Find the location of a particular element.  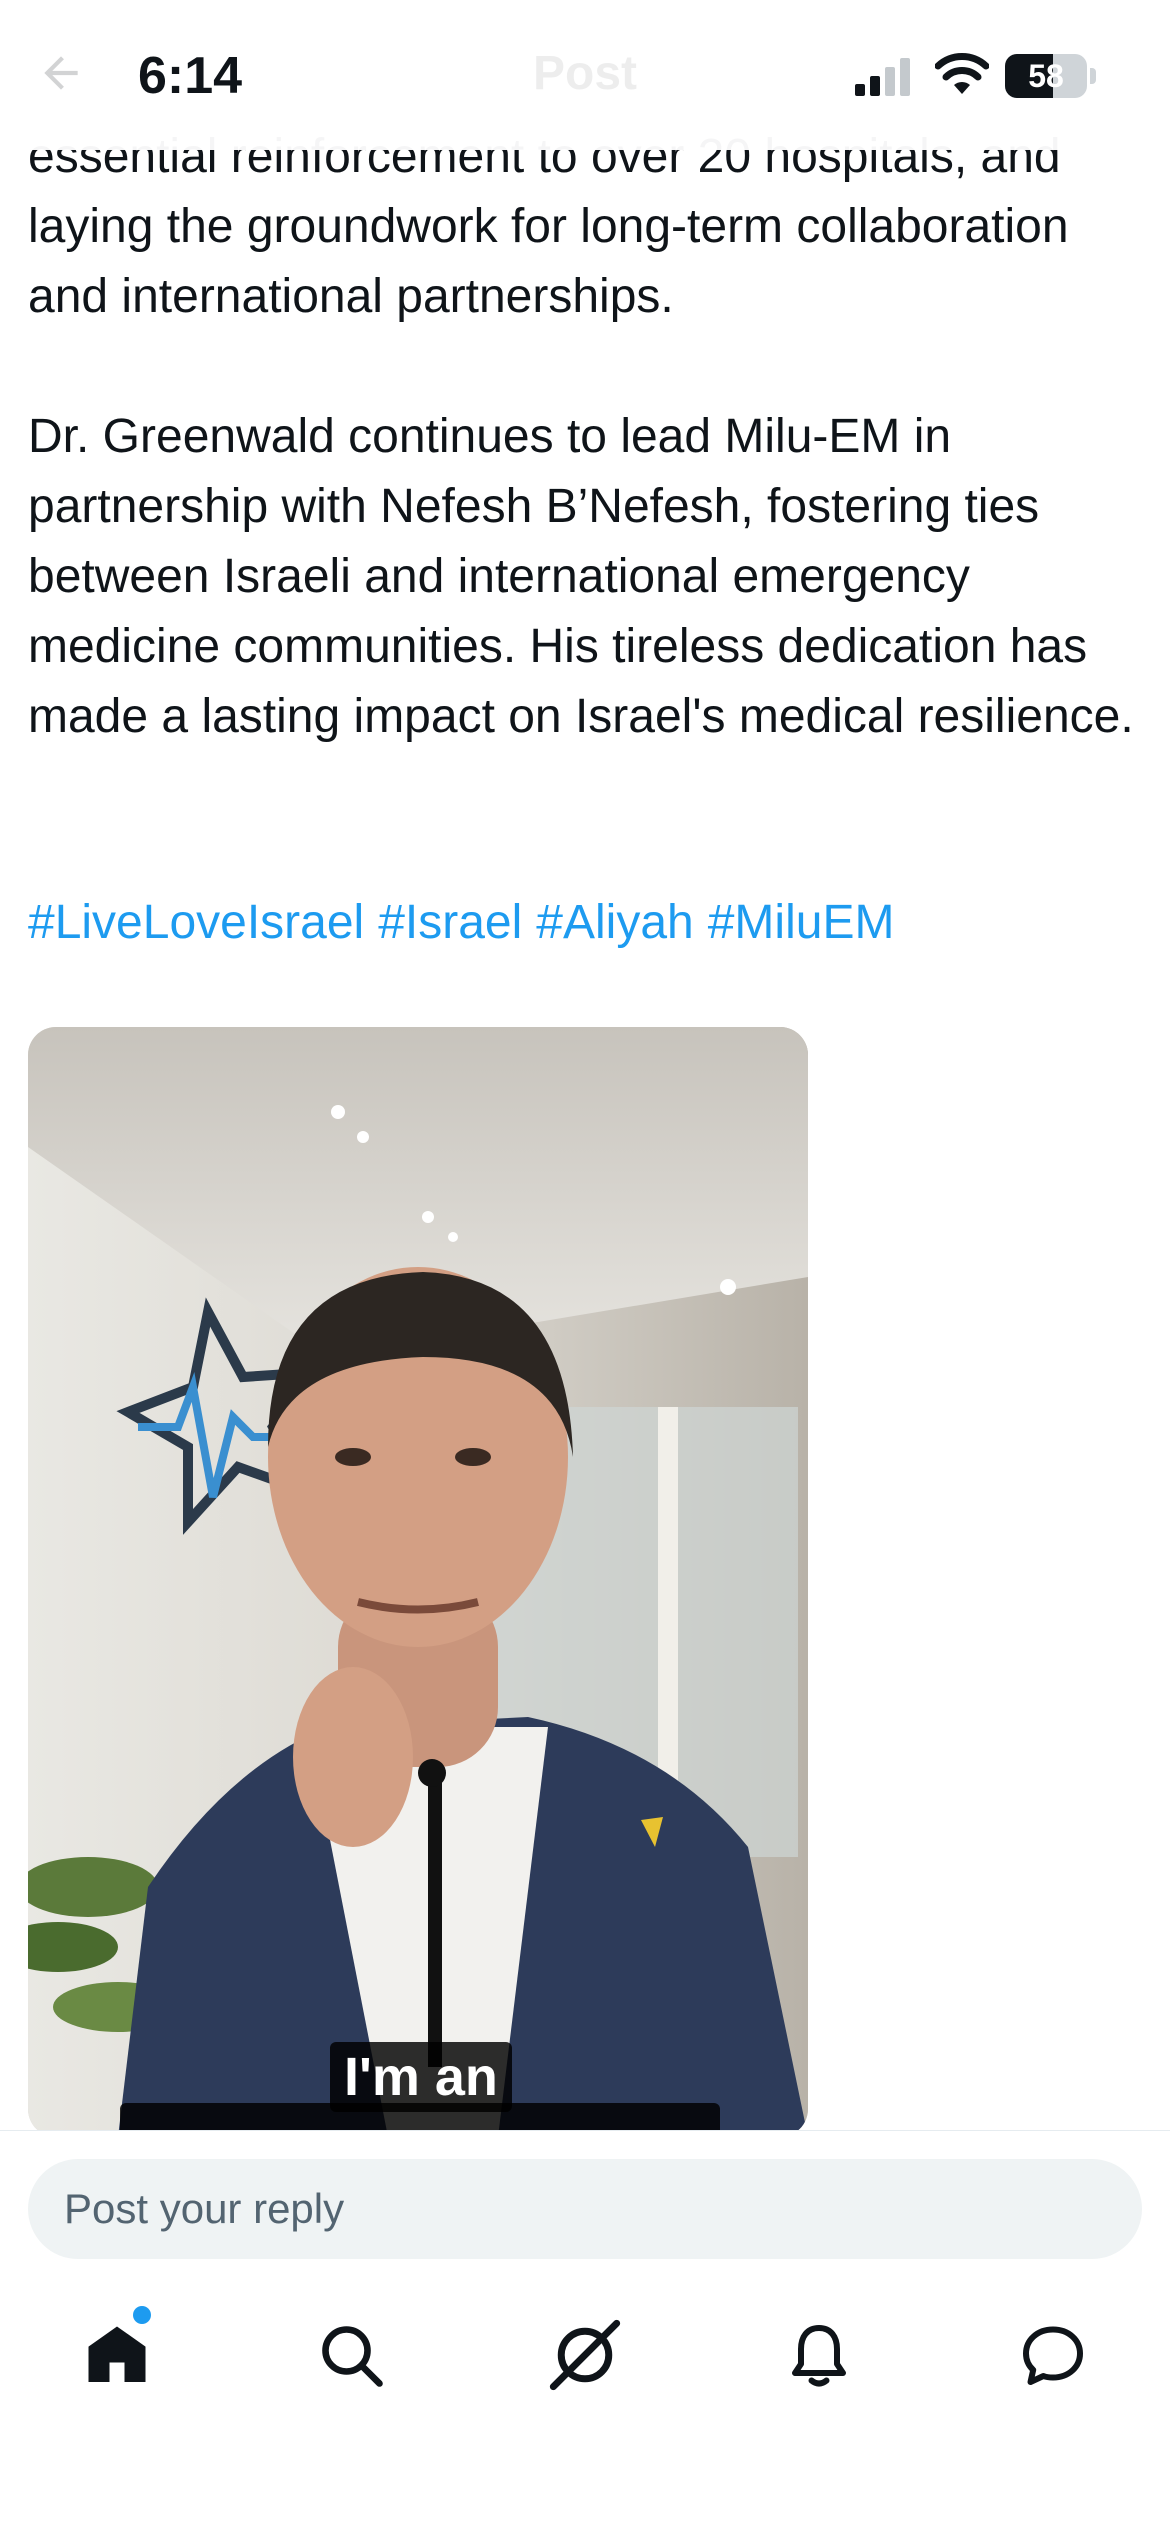

grok-icon is located at coordinates (585, 2355).